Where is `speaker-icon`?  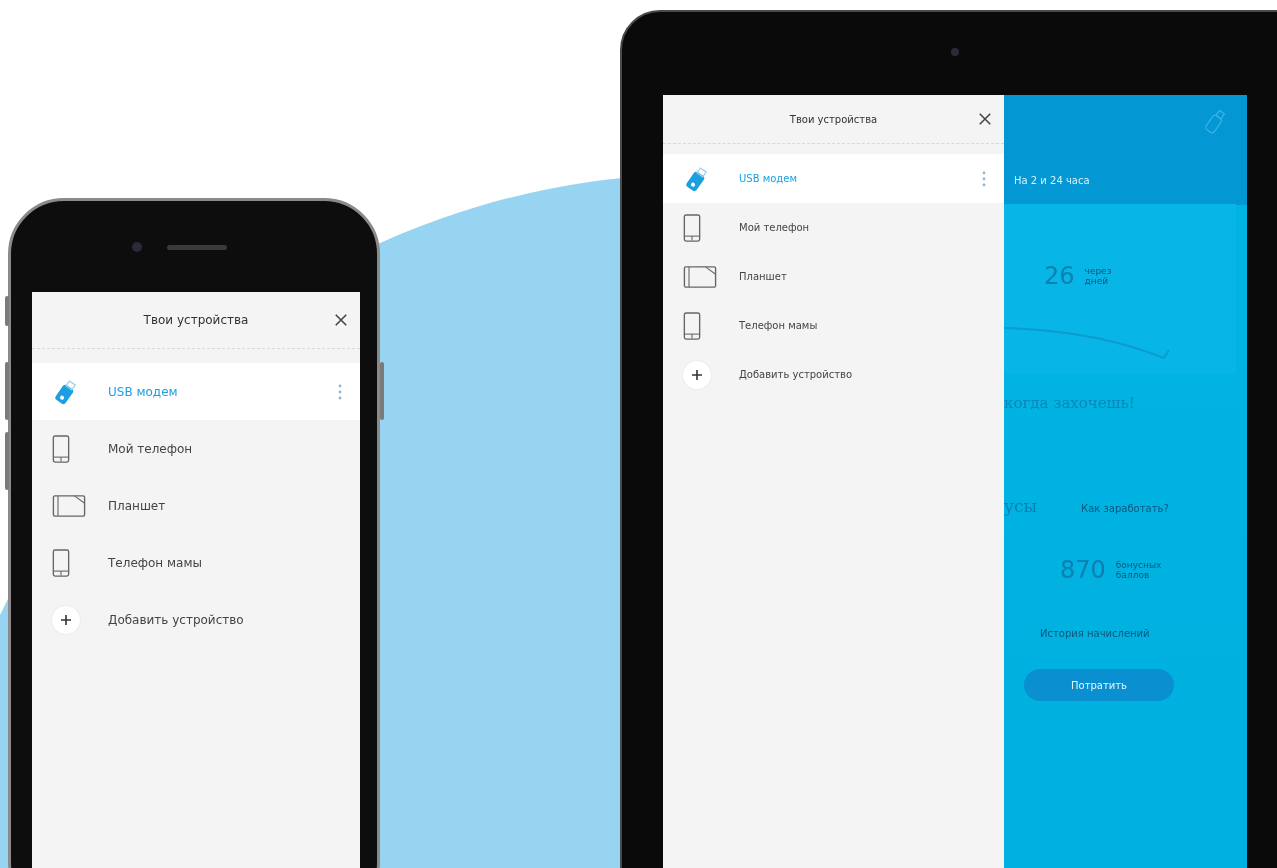
speaker-icon is located at coordinates (197, 247).